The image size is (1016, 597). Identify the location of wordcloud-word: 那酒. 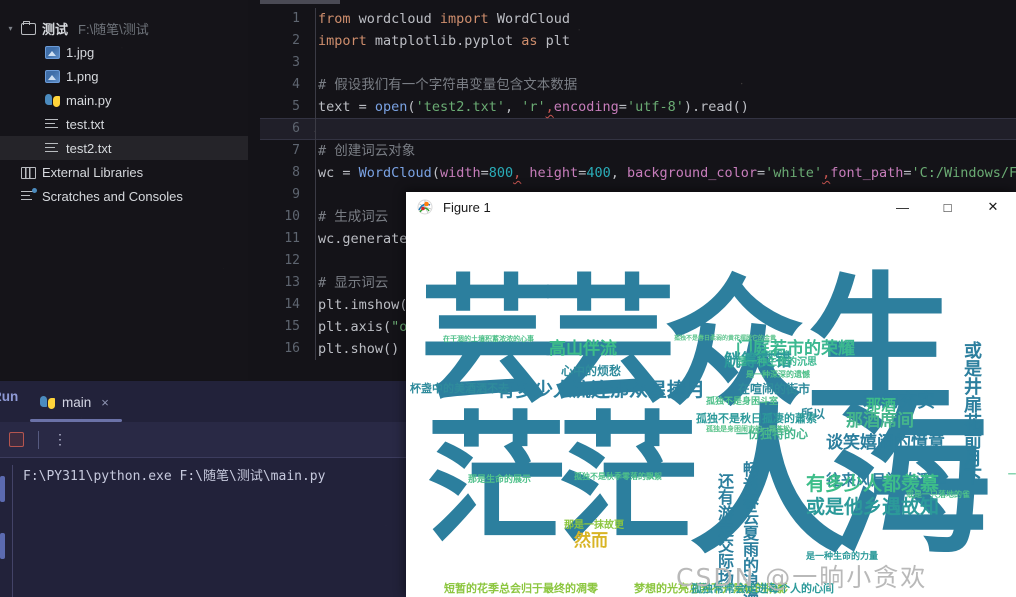
(881, 405).